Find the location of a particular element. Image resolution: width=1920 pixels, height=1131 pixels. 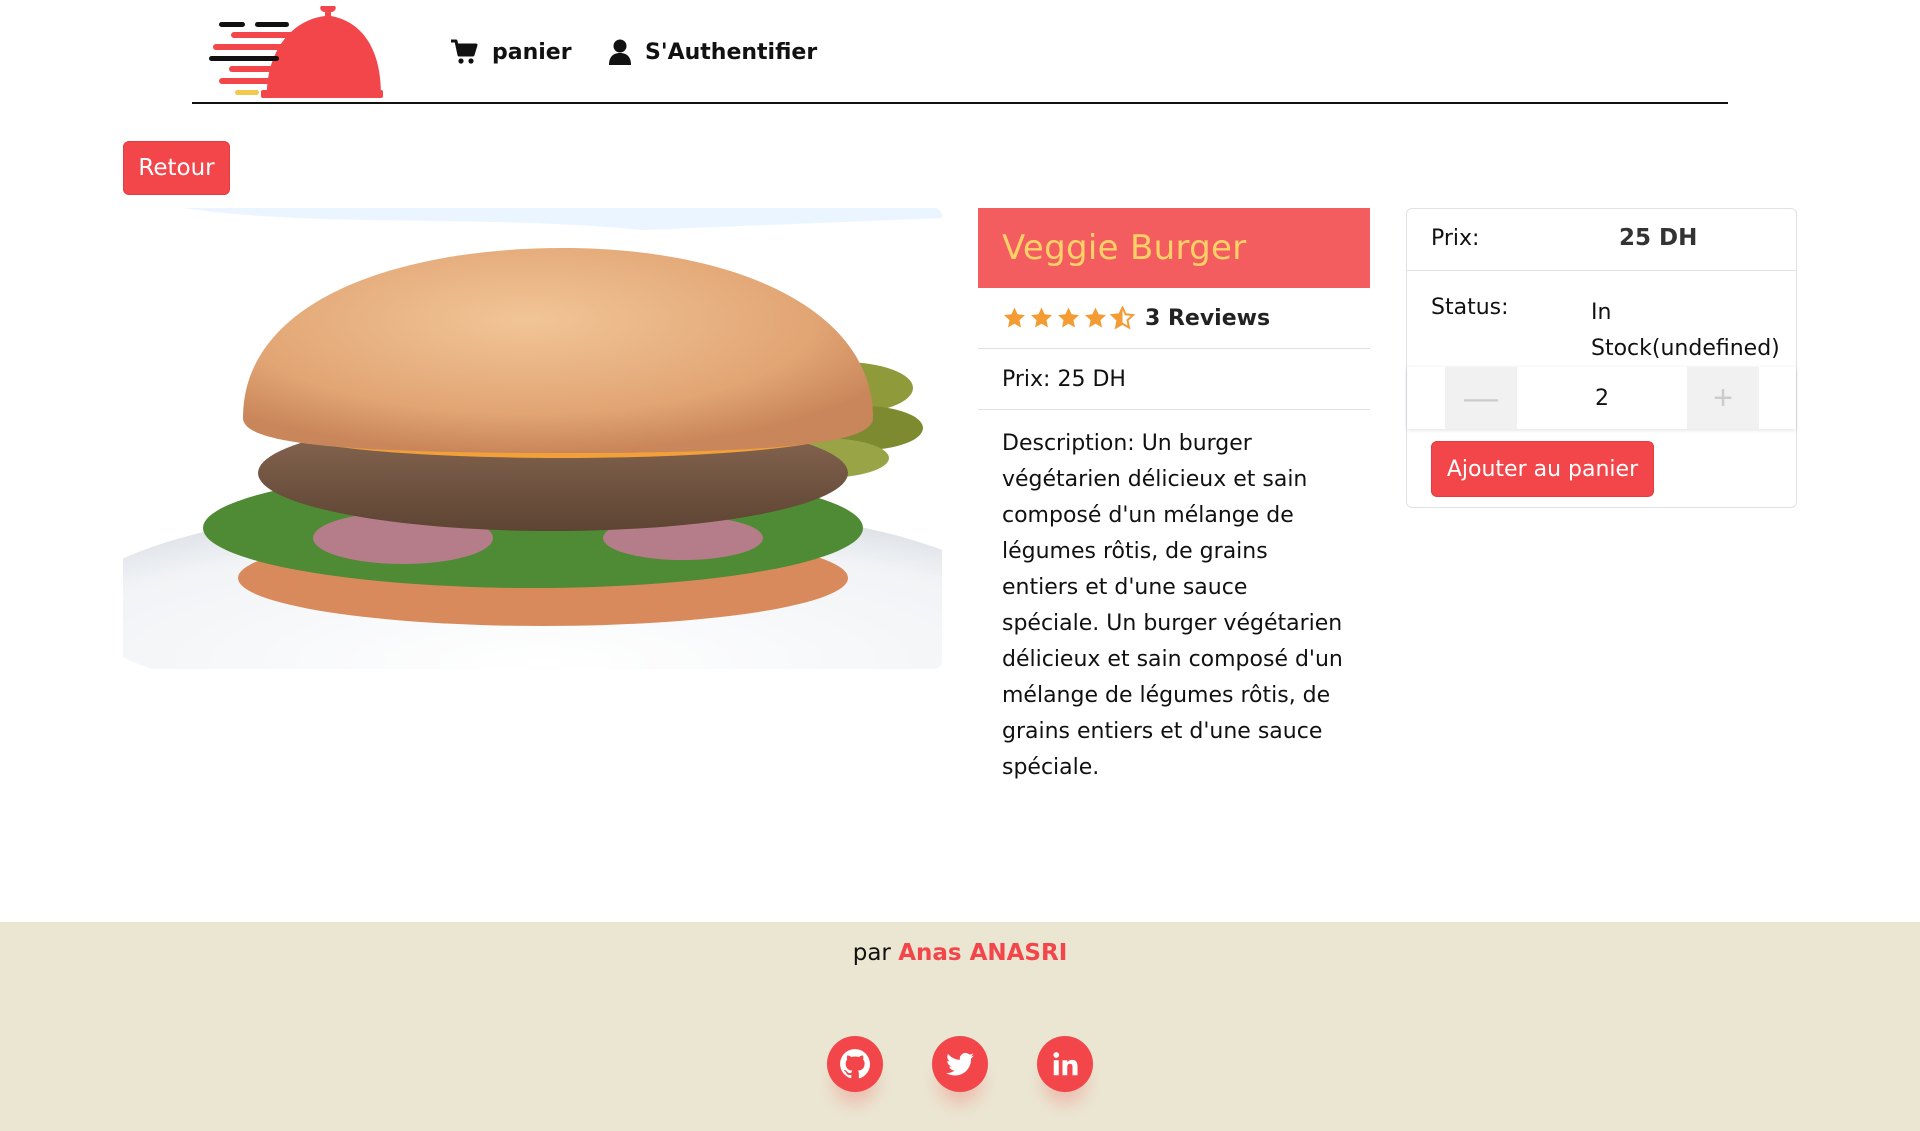

quantity-stepper: — + is located at coordinates (1601, 398).